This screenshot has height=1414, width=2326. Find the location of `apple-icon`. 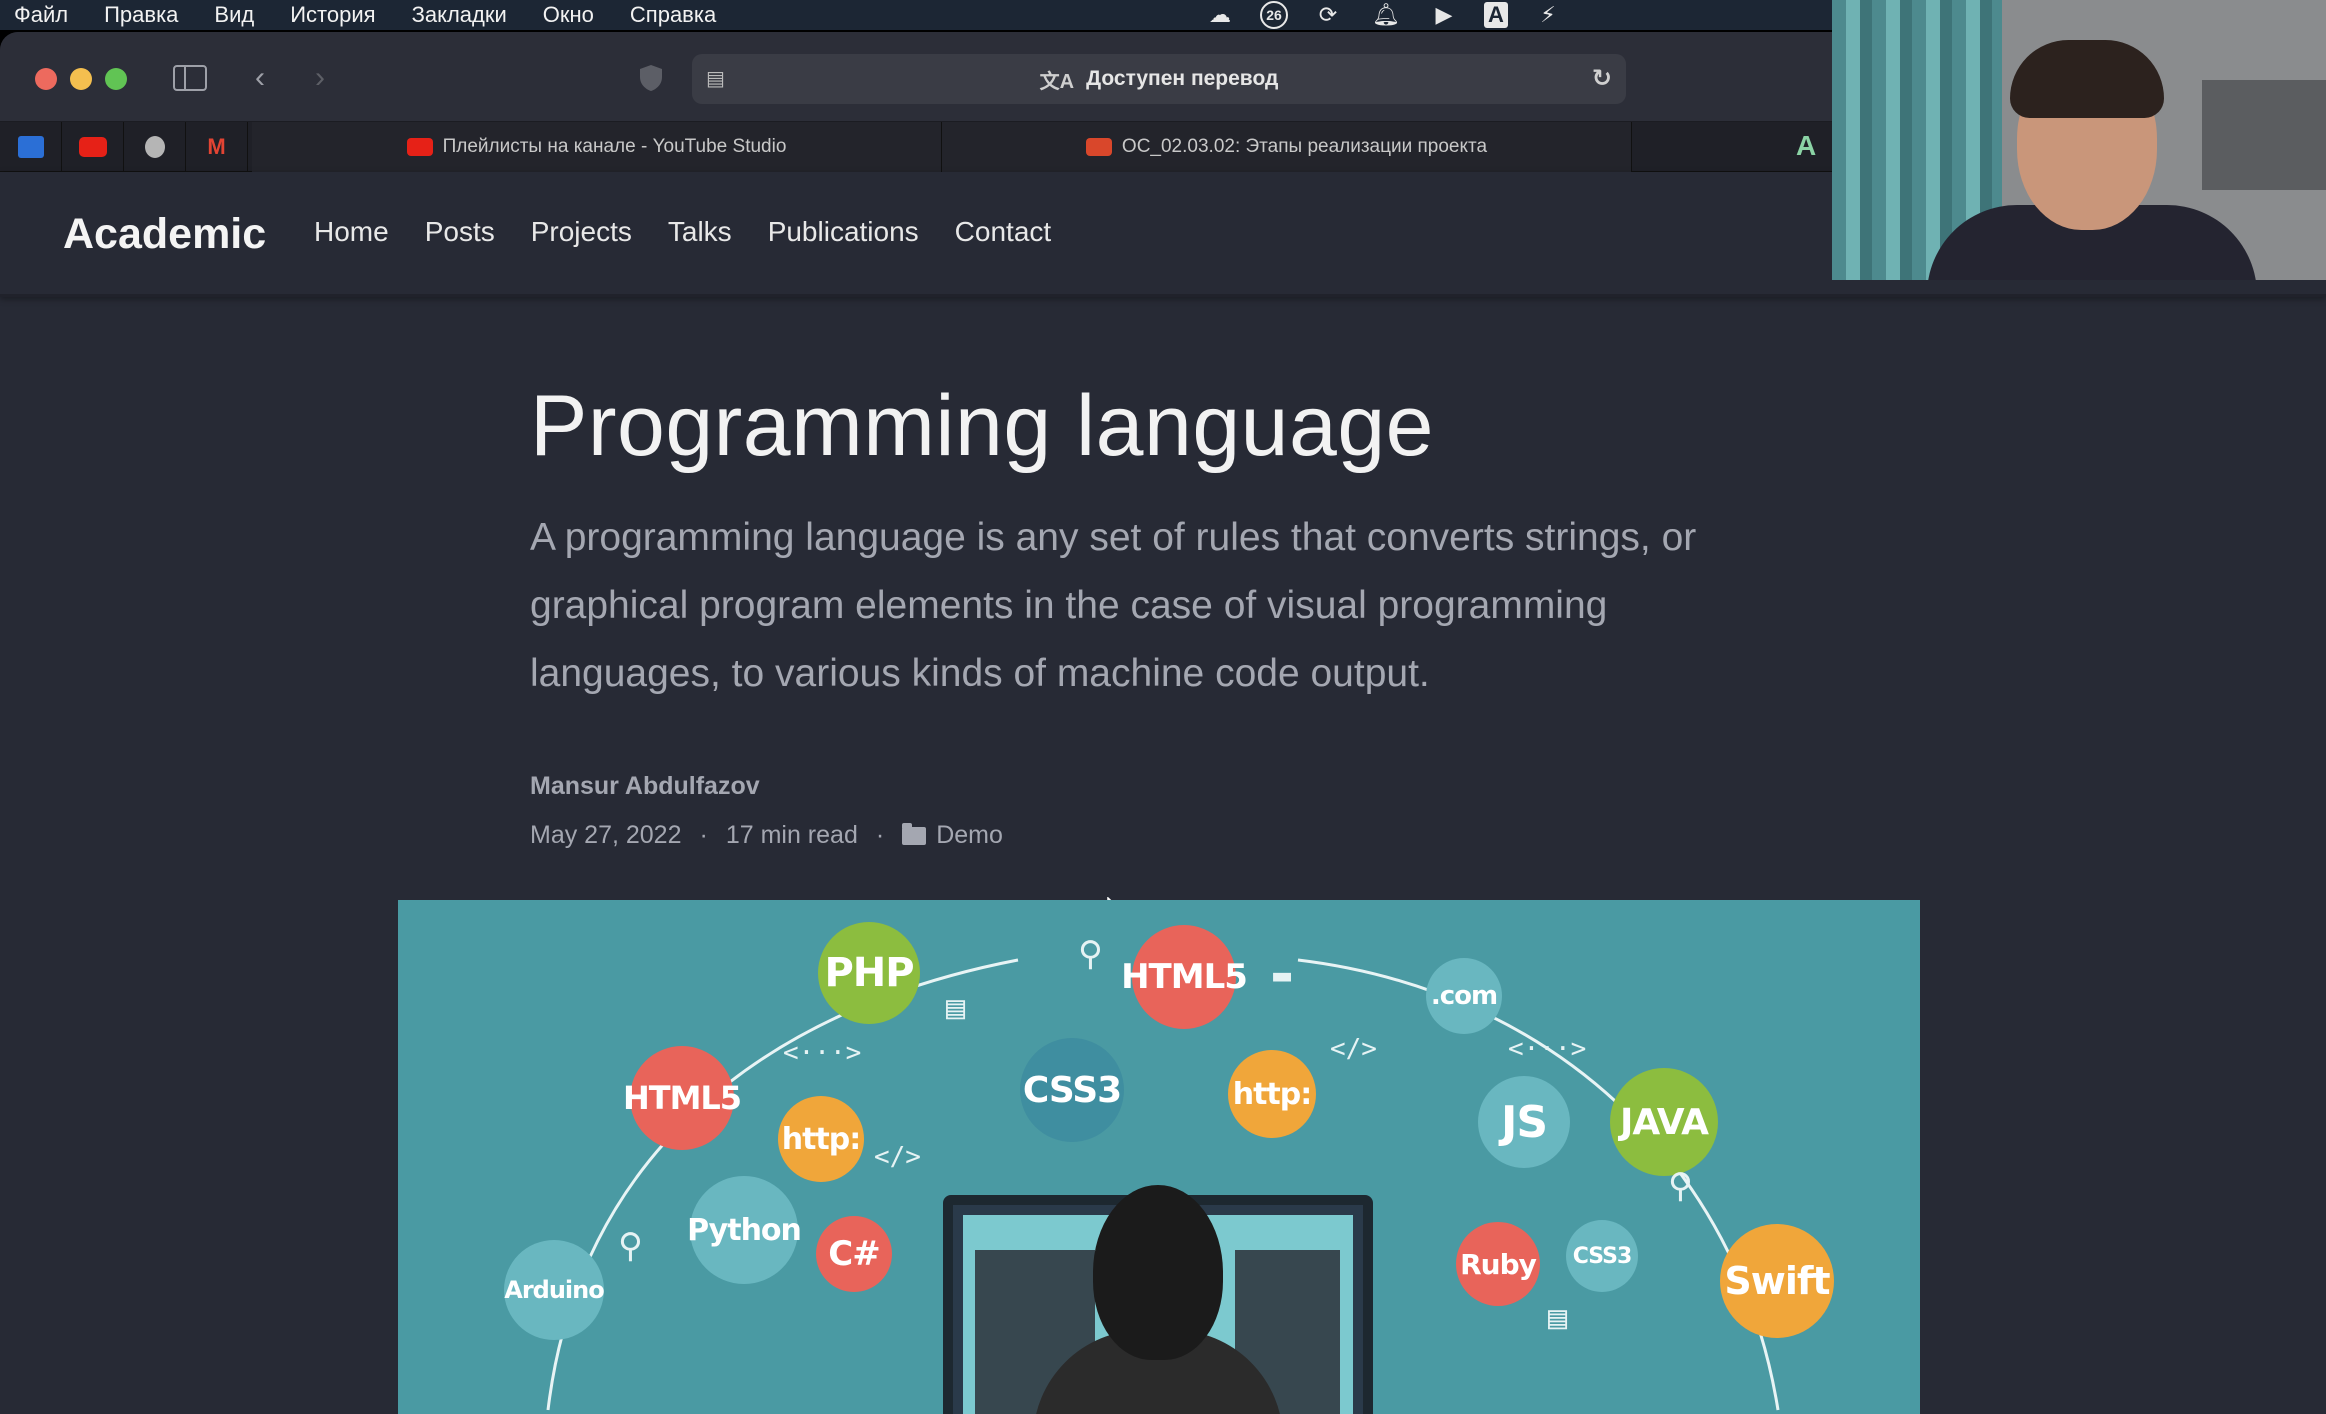

apple-icon is located at coordinates (154, 147).